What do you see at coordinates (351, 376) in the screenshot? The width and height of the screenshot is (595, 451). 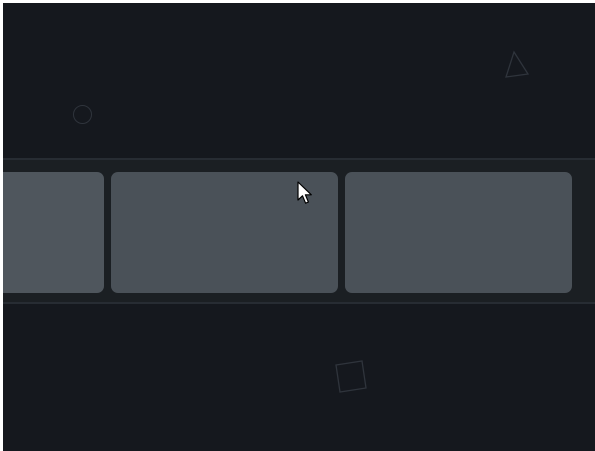 I see `square-outline-icon` at bounding box center [351, 376].